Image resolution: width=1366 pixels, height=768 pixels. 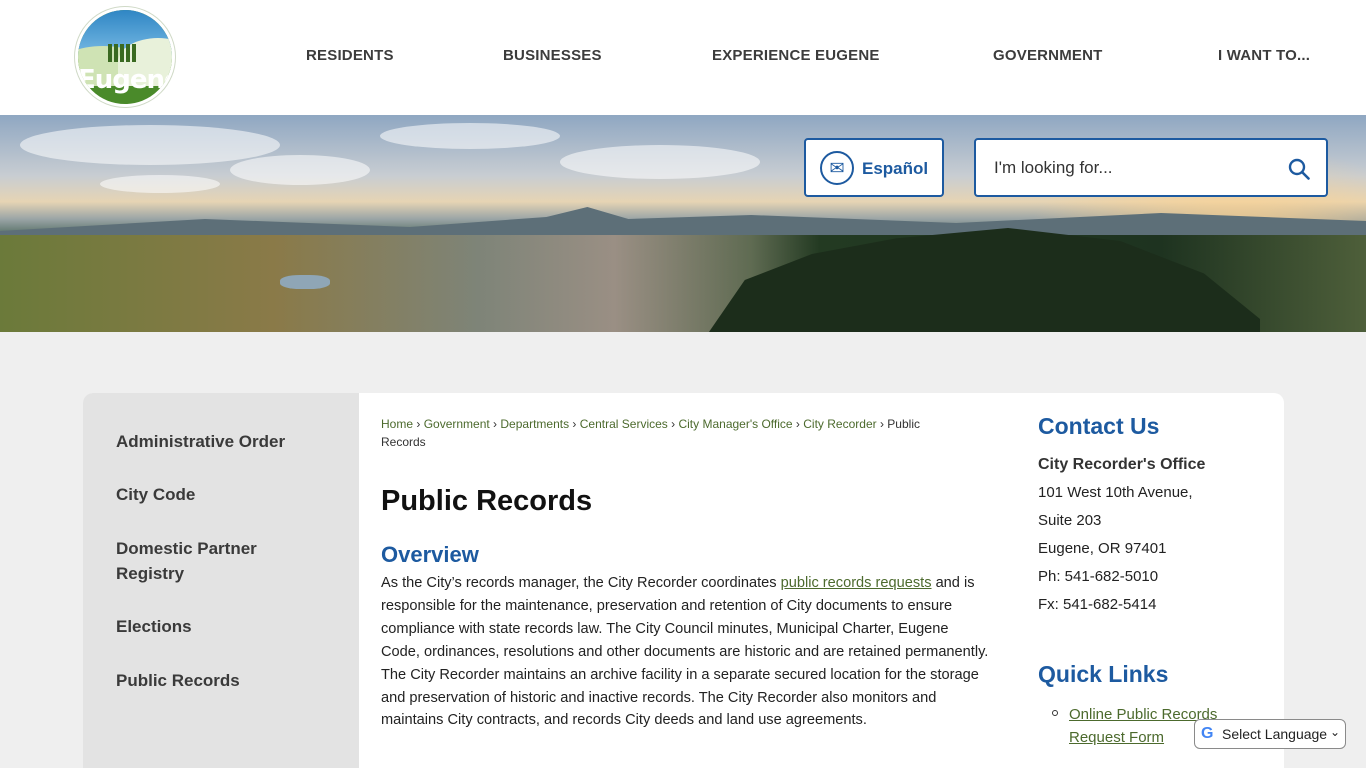 I want to click on espanol-button: ✉ Español, so click(x=874, y=167).